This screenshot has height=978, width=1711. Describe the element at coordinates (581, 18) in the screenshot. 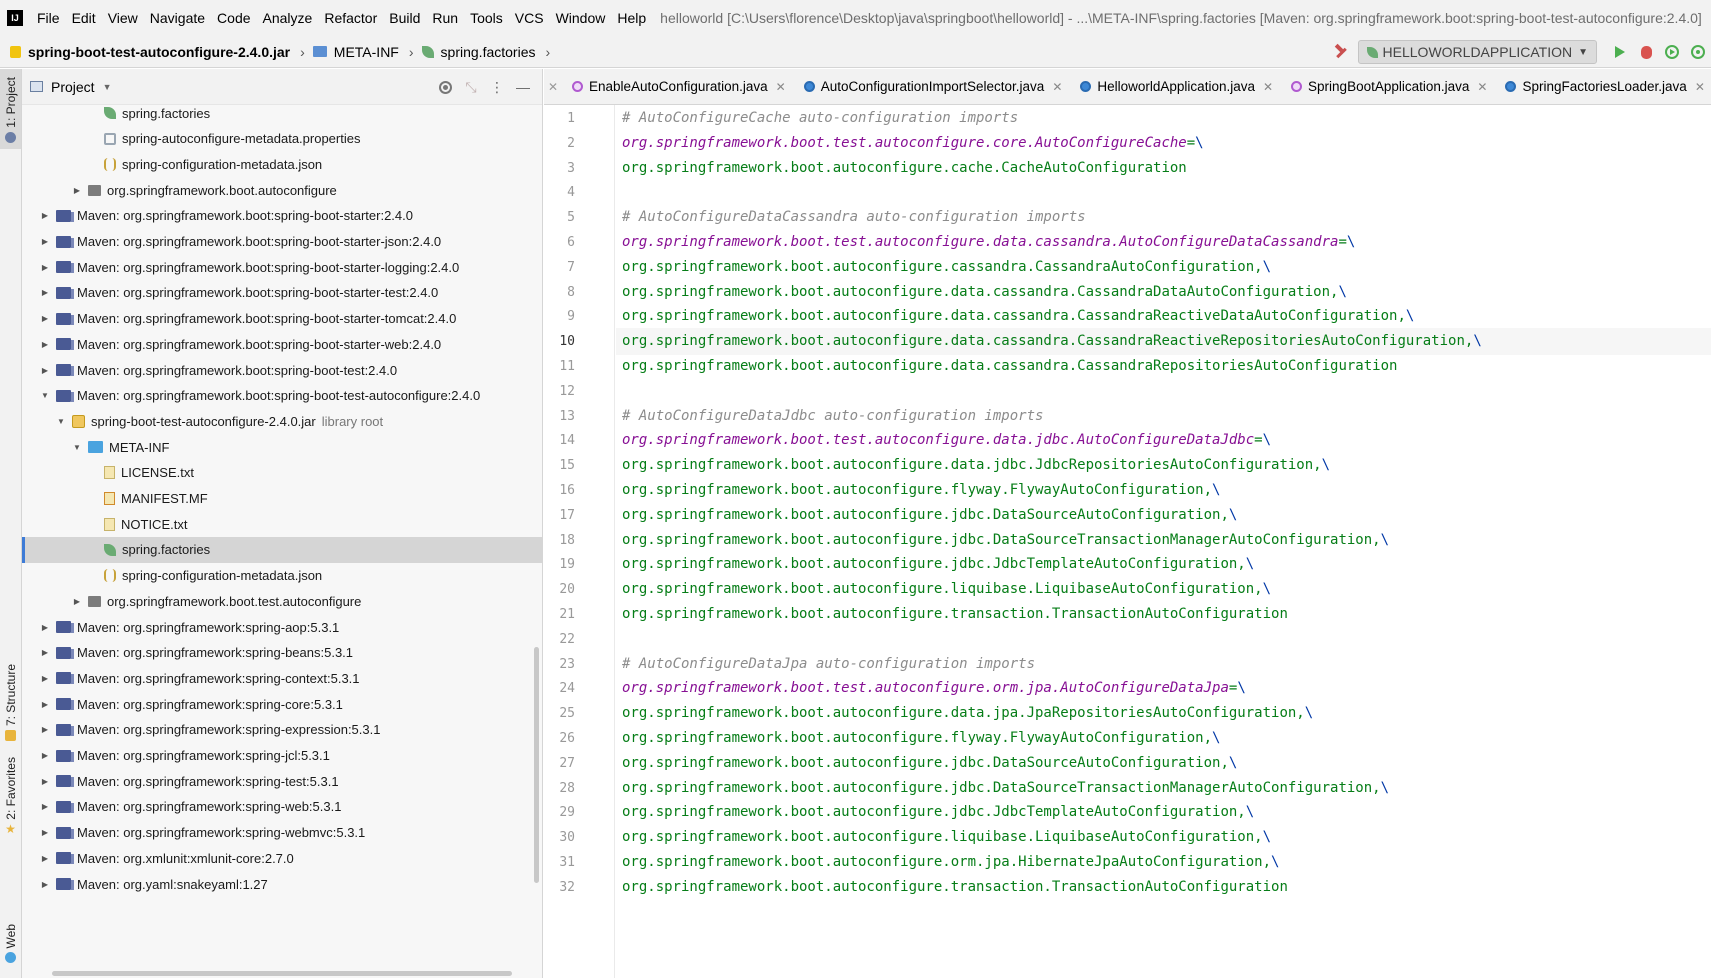

I see `menu-window: Window` at that location.